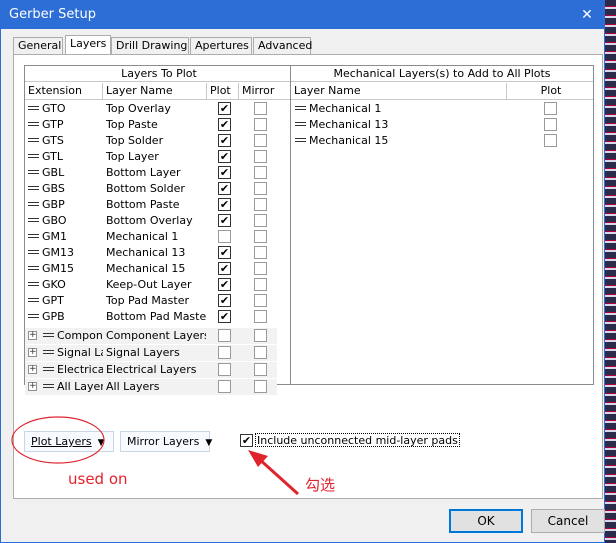 The height and width of the screenshot is (543, 616). Describe the element at coordinates (65, 189) in the screenshot. I see `layer-extension: GBS` at that location.